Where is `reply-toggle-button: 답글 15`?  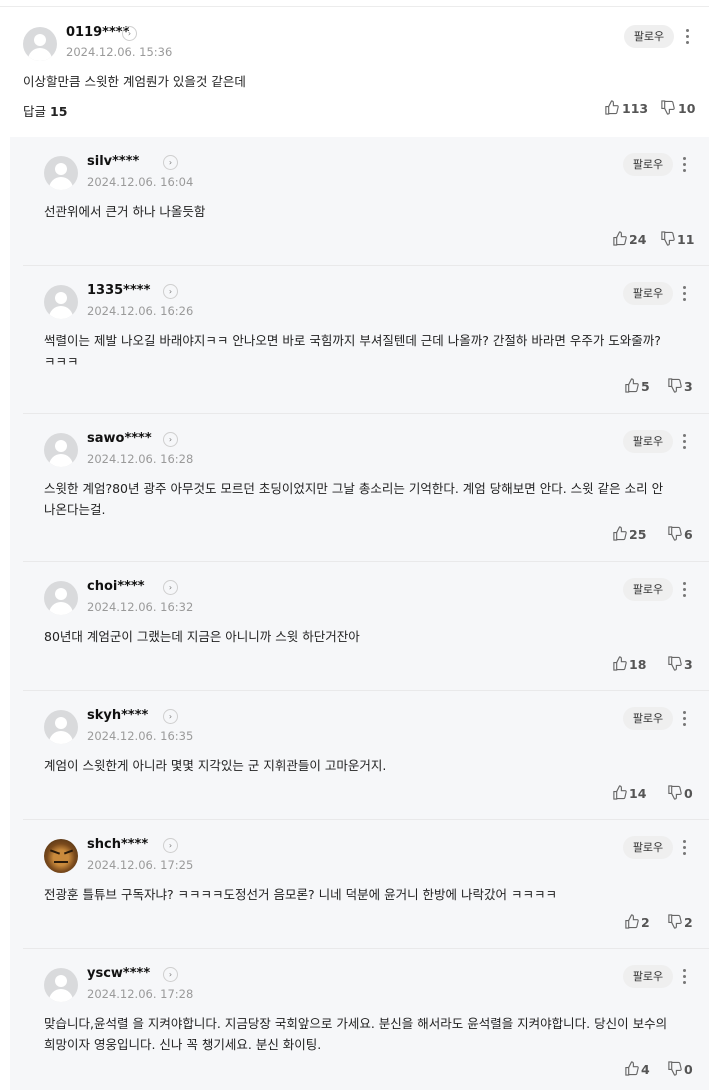 reply-toggle-button: 답글 15 is located at coordinates (45, 110).